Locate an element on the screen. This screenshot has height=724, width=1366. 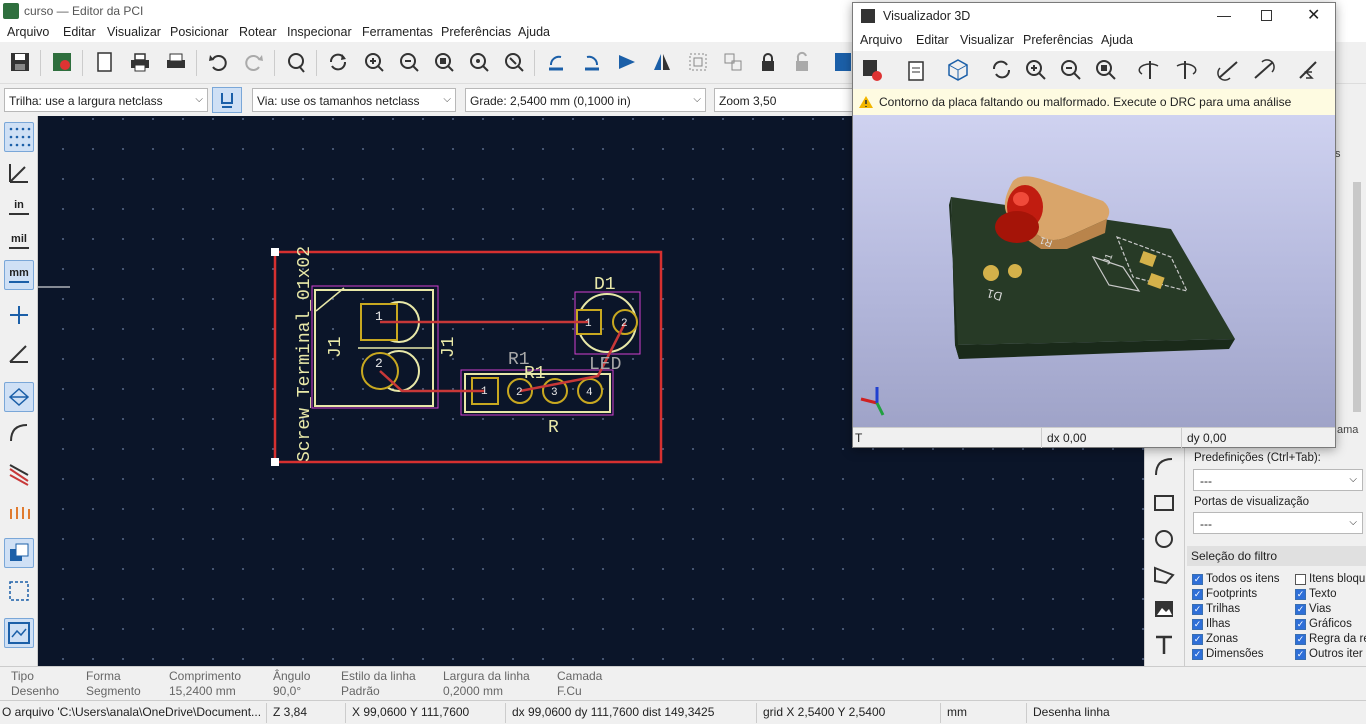
print-icon is located at coordinates (140, 62).